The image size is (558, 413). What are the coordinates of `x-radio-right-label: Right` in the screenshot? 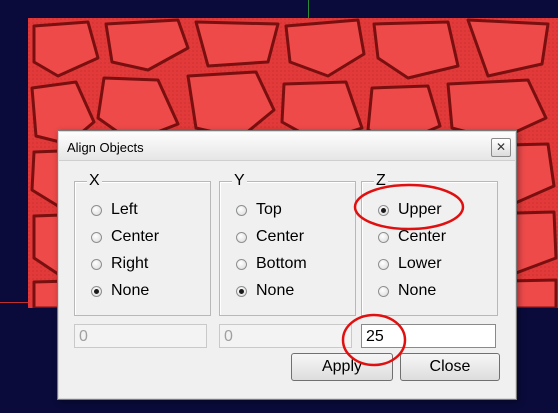 It's located at (130, 263).